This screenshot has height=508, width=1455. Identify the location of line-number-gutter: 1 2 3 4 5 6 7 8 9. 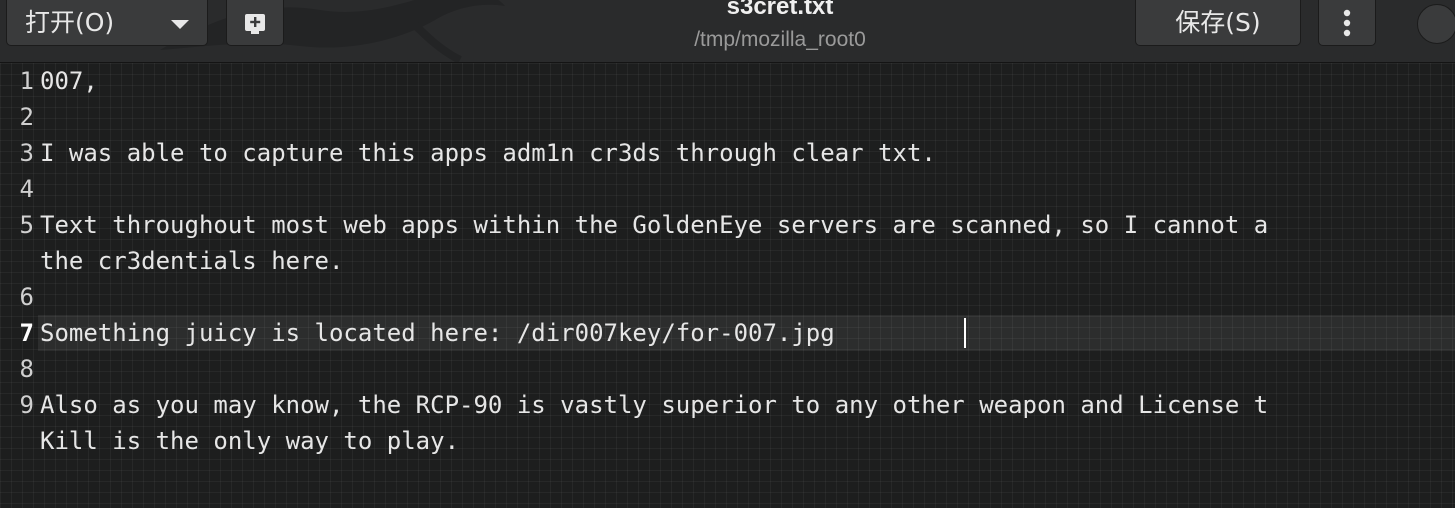
(19, 285).